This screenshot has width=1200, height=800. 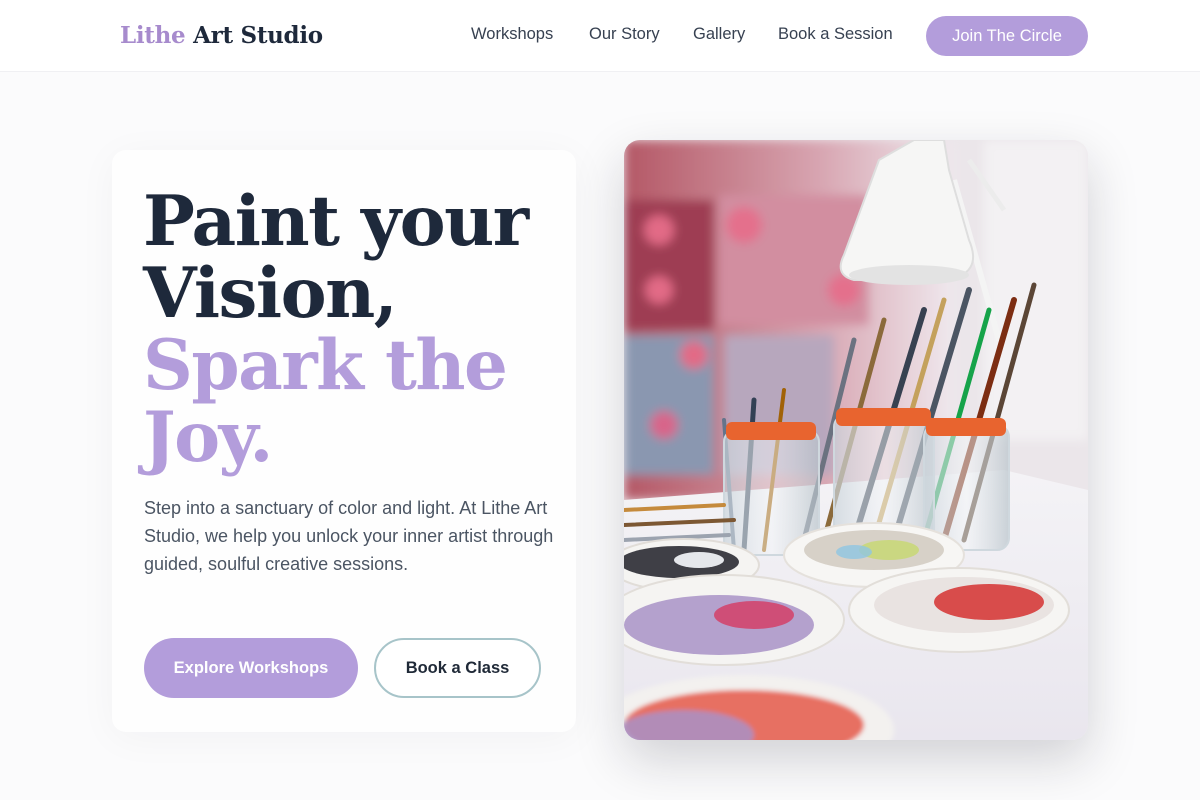 What do you see at coordinates (624, 34) in the screenshot?
I see `nav-our-story: Our Story` at bounding box center [624, 34].